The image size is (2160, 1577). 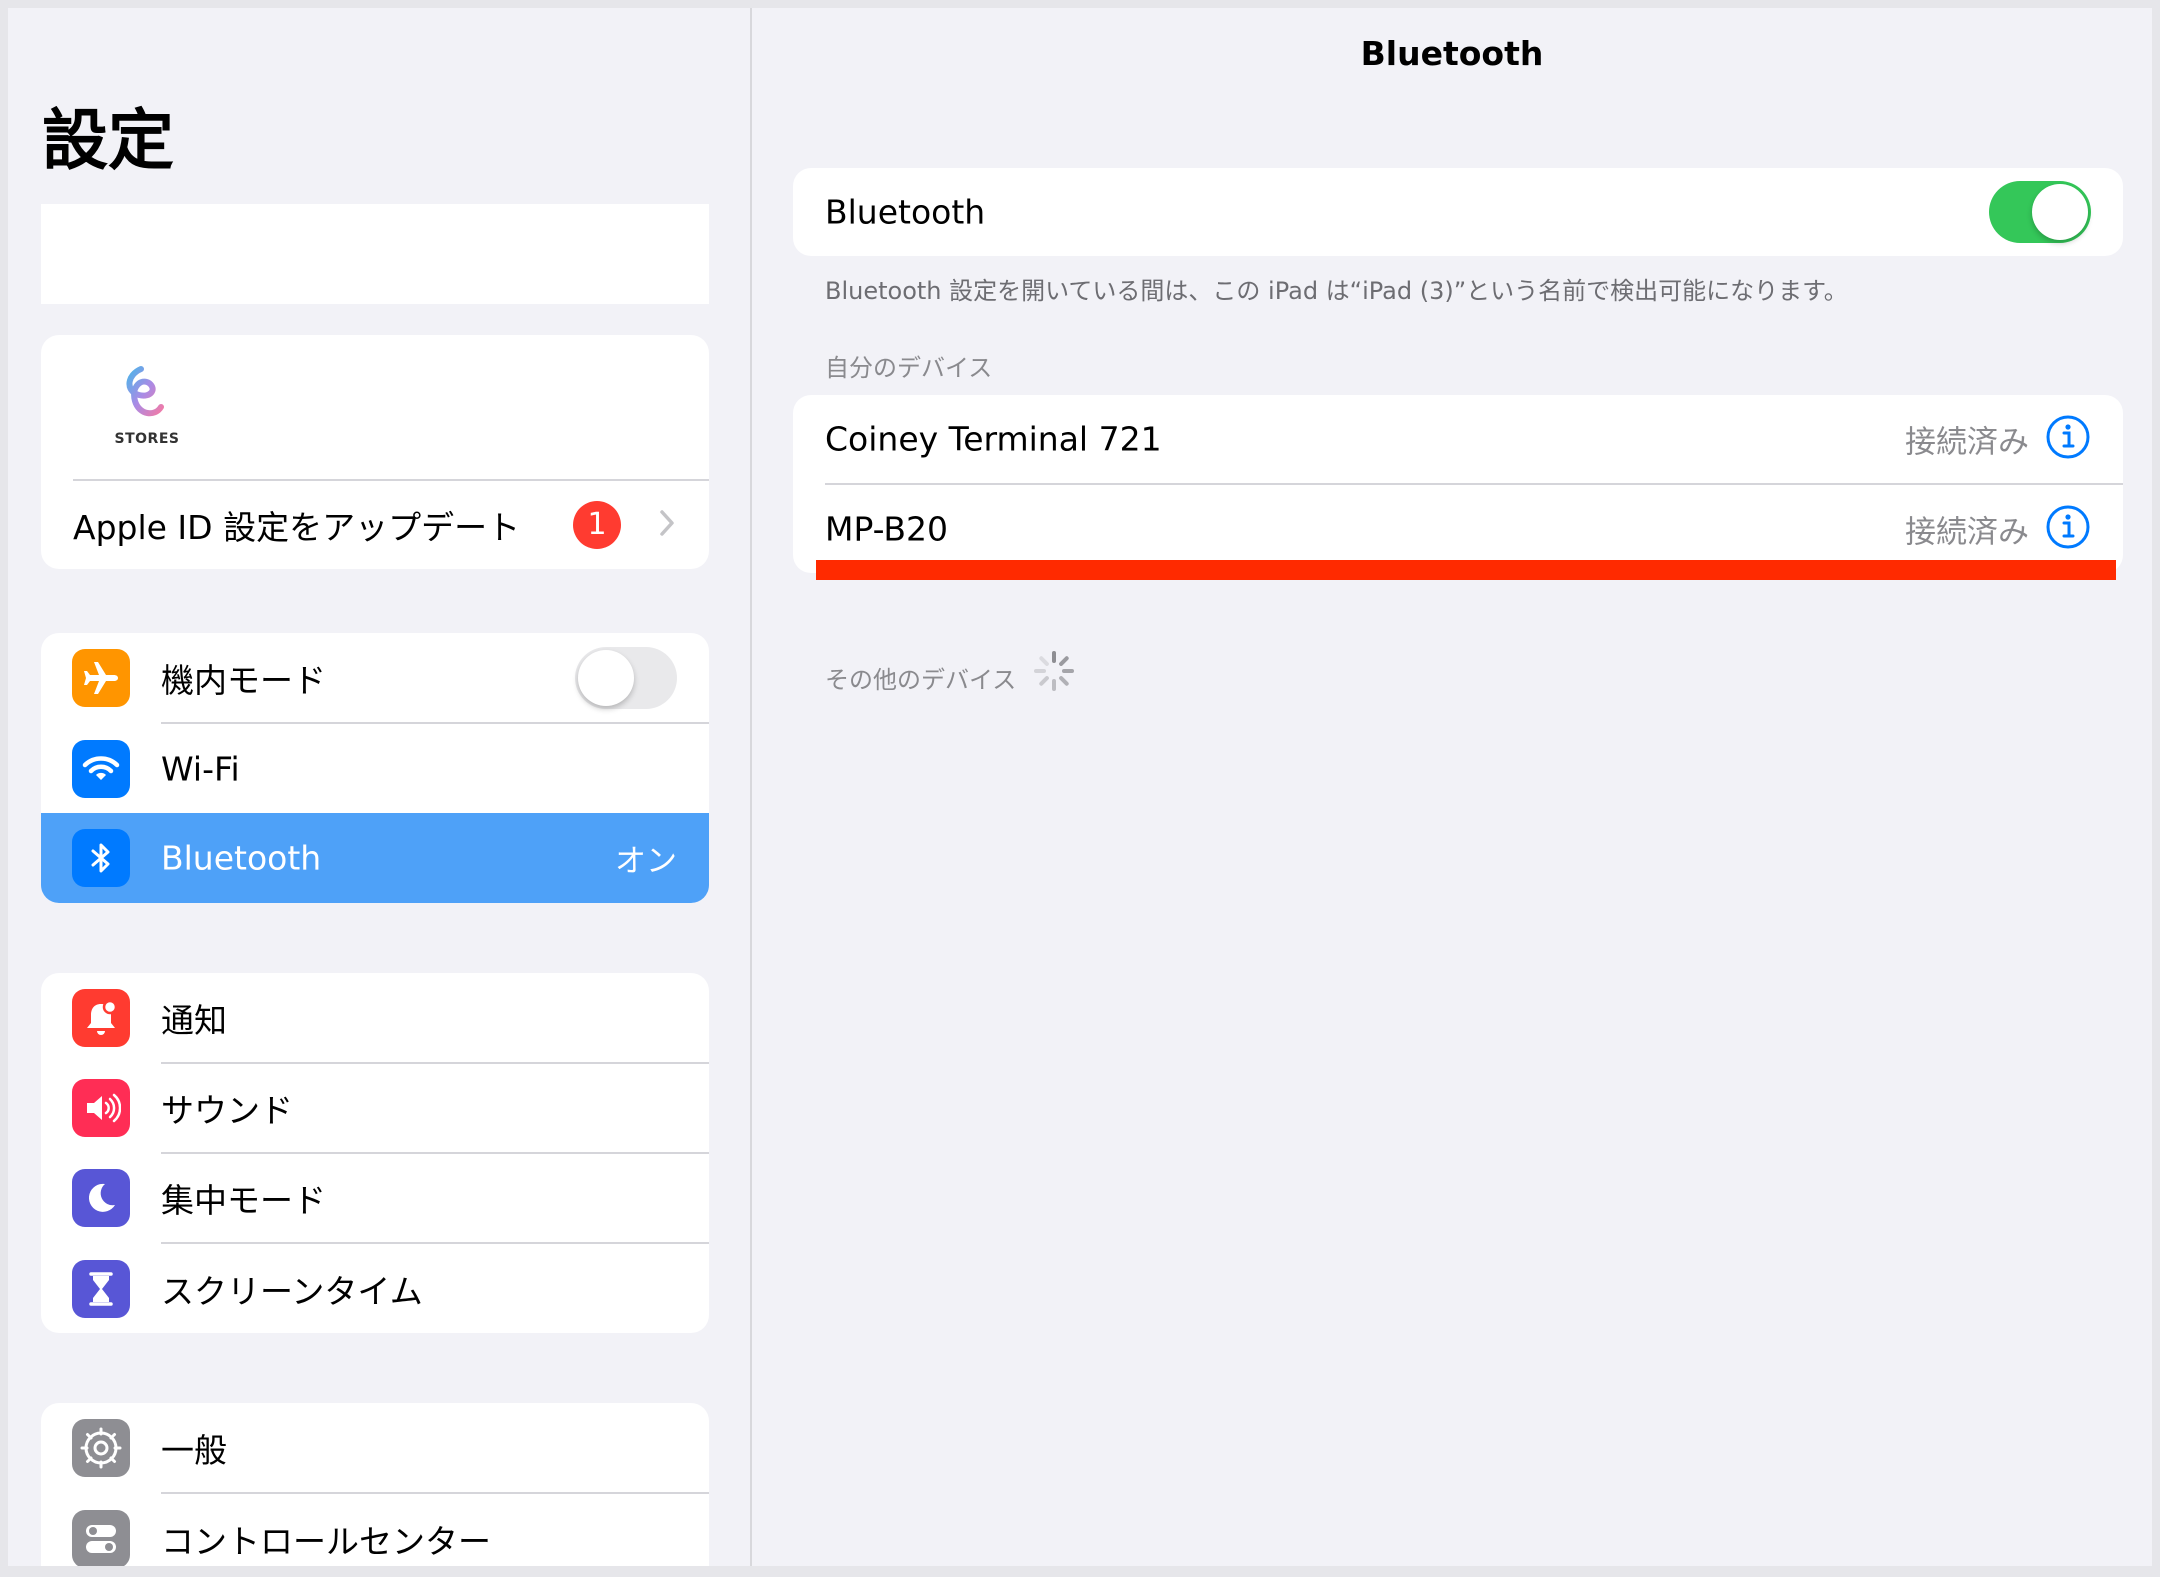 What do you see at coordinates (101, 1017) in the screenshot?
I see `bell-icon` at bounding box center [101, 1017].